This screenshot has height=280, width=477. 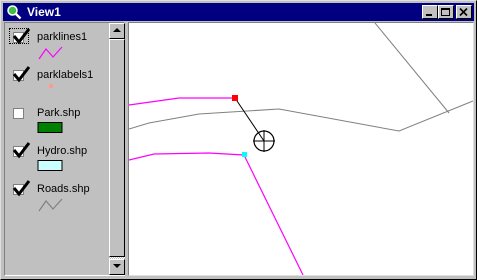 I want to click on minimize-icon, so click(x=429, y=15).